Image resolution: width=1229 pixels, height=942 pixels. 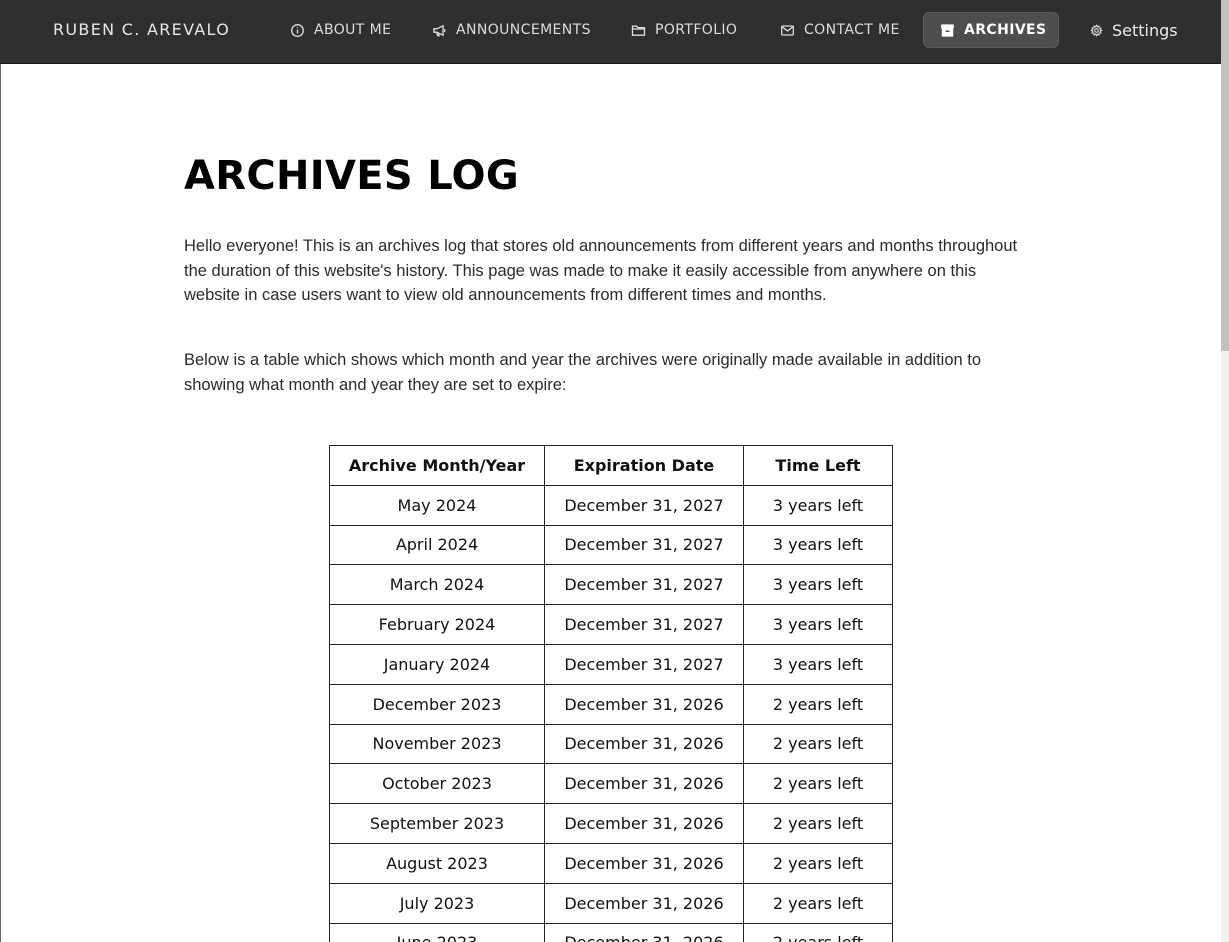 What do you see at coordinates (297, 30) in the screenshot?
I see `info-circle-icon` at bounding box center [297, 30].